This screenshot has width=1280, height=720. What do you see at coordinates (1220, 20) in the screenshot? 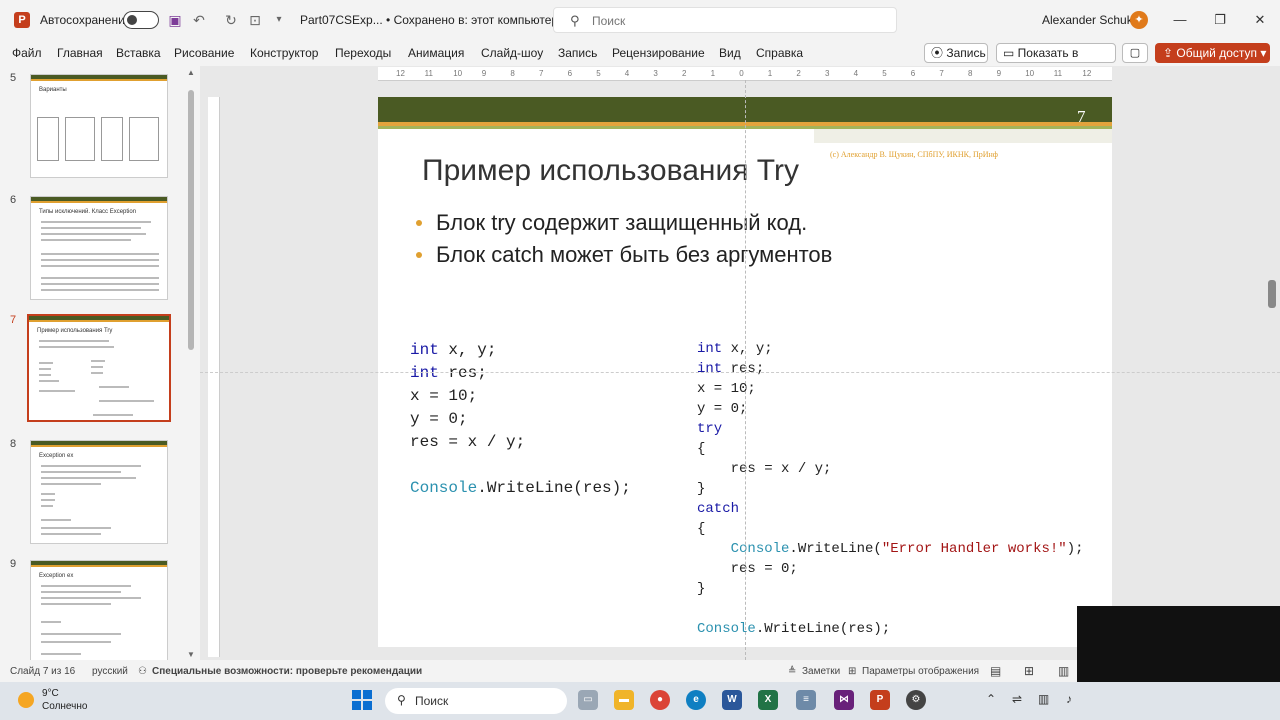
I see `maximize-button: ❐` at bounding box center [1220, 20].